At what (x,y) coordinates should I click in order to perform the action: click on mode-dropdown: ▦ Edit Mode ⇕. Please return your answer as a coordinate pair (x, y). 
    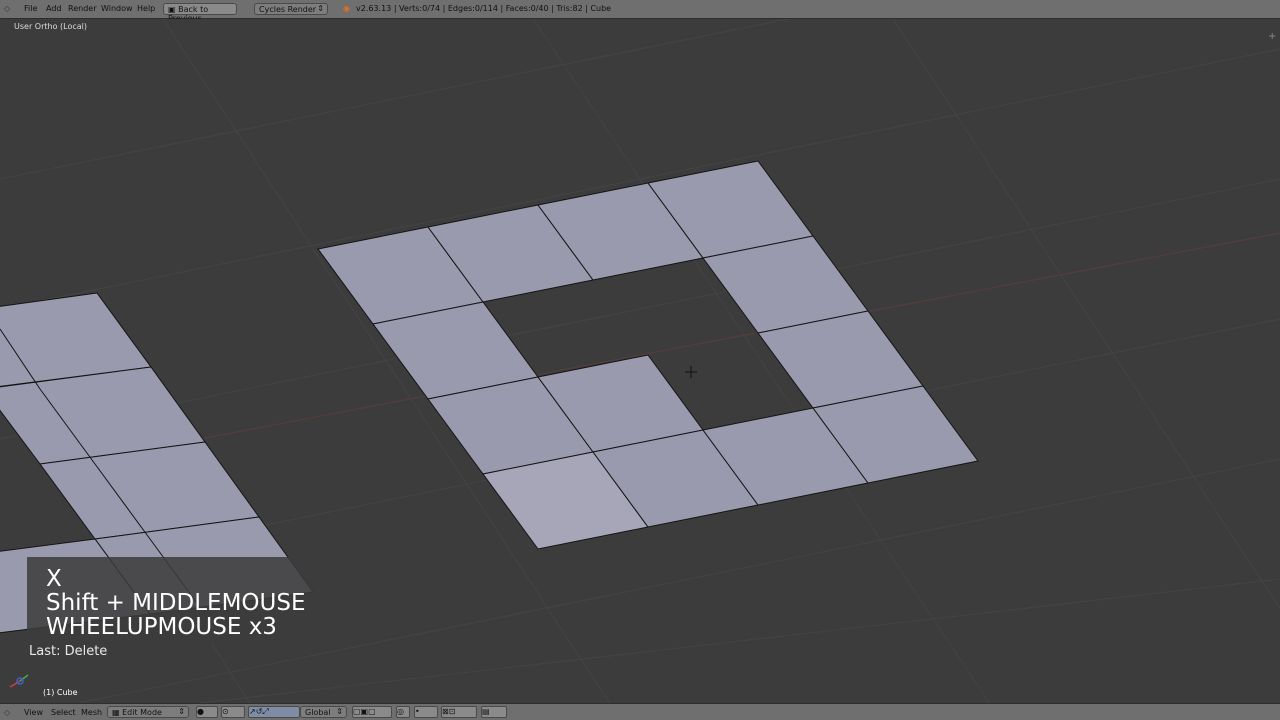
    Looking at the image, I should click on (148, 712).